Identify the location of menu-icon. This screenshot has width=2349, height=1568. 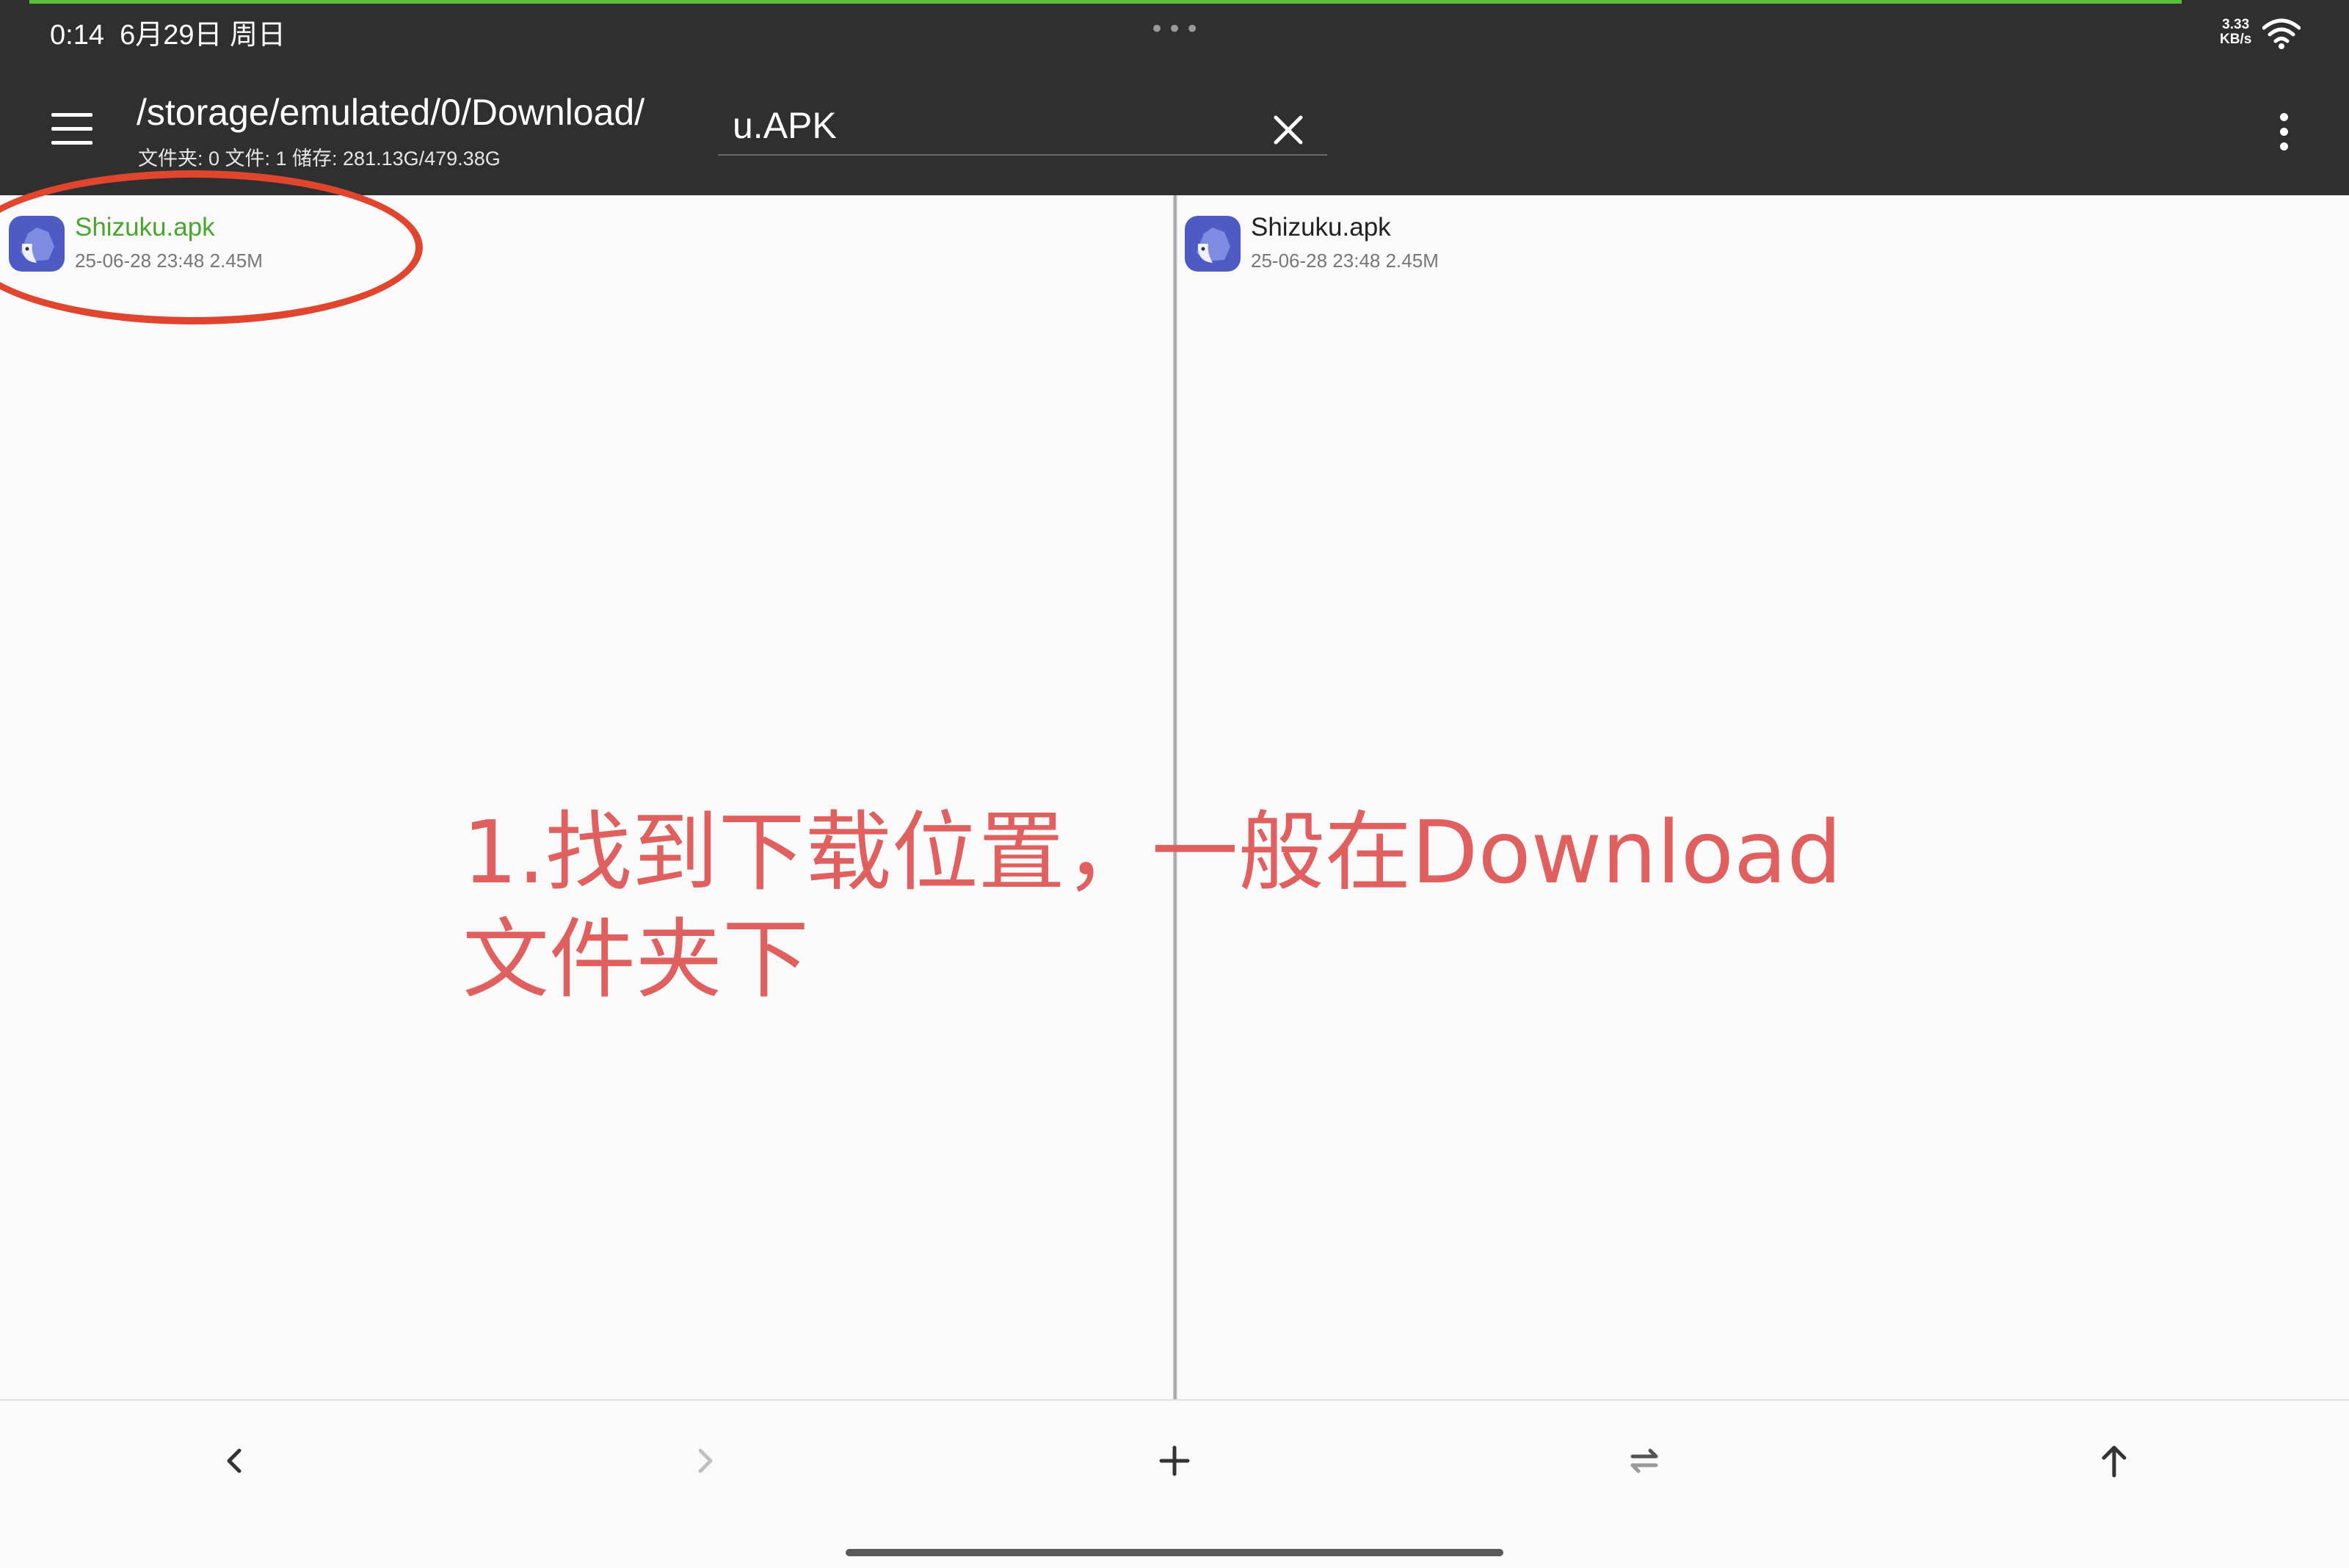
(71, 129).